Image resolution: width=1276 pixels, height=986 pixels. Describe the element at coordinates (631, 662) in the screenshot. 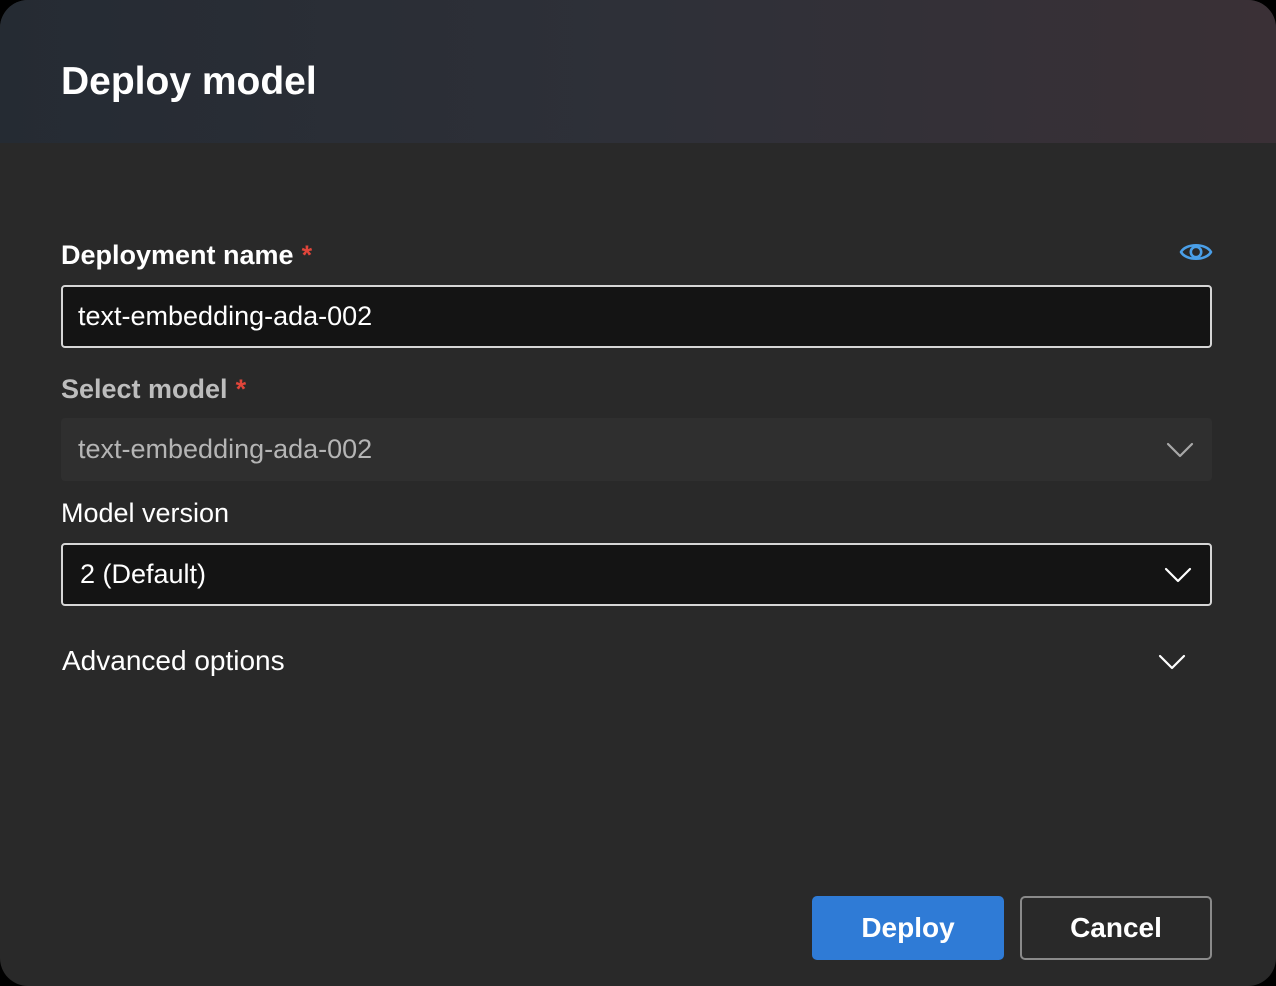

I see `advanced-options-toggle: Advanced options` at that location.